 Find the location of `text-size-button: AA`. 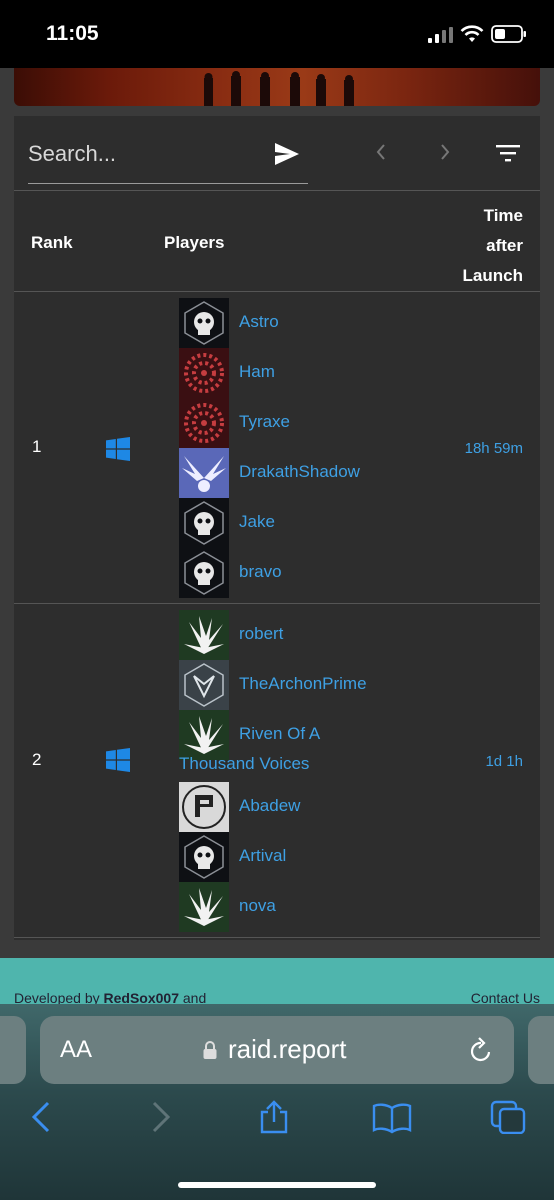

text-size-button: AA is located at coordinates (76, 1050).